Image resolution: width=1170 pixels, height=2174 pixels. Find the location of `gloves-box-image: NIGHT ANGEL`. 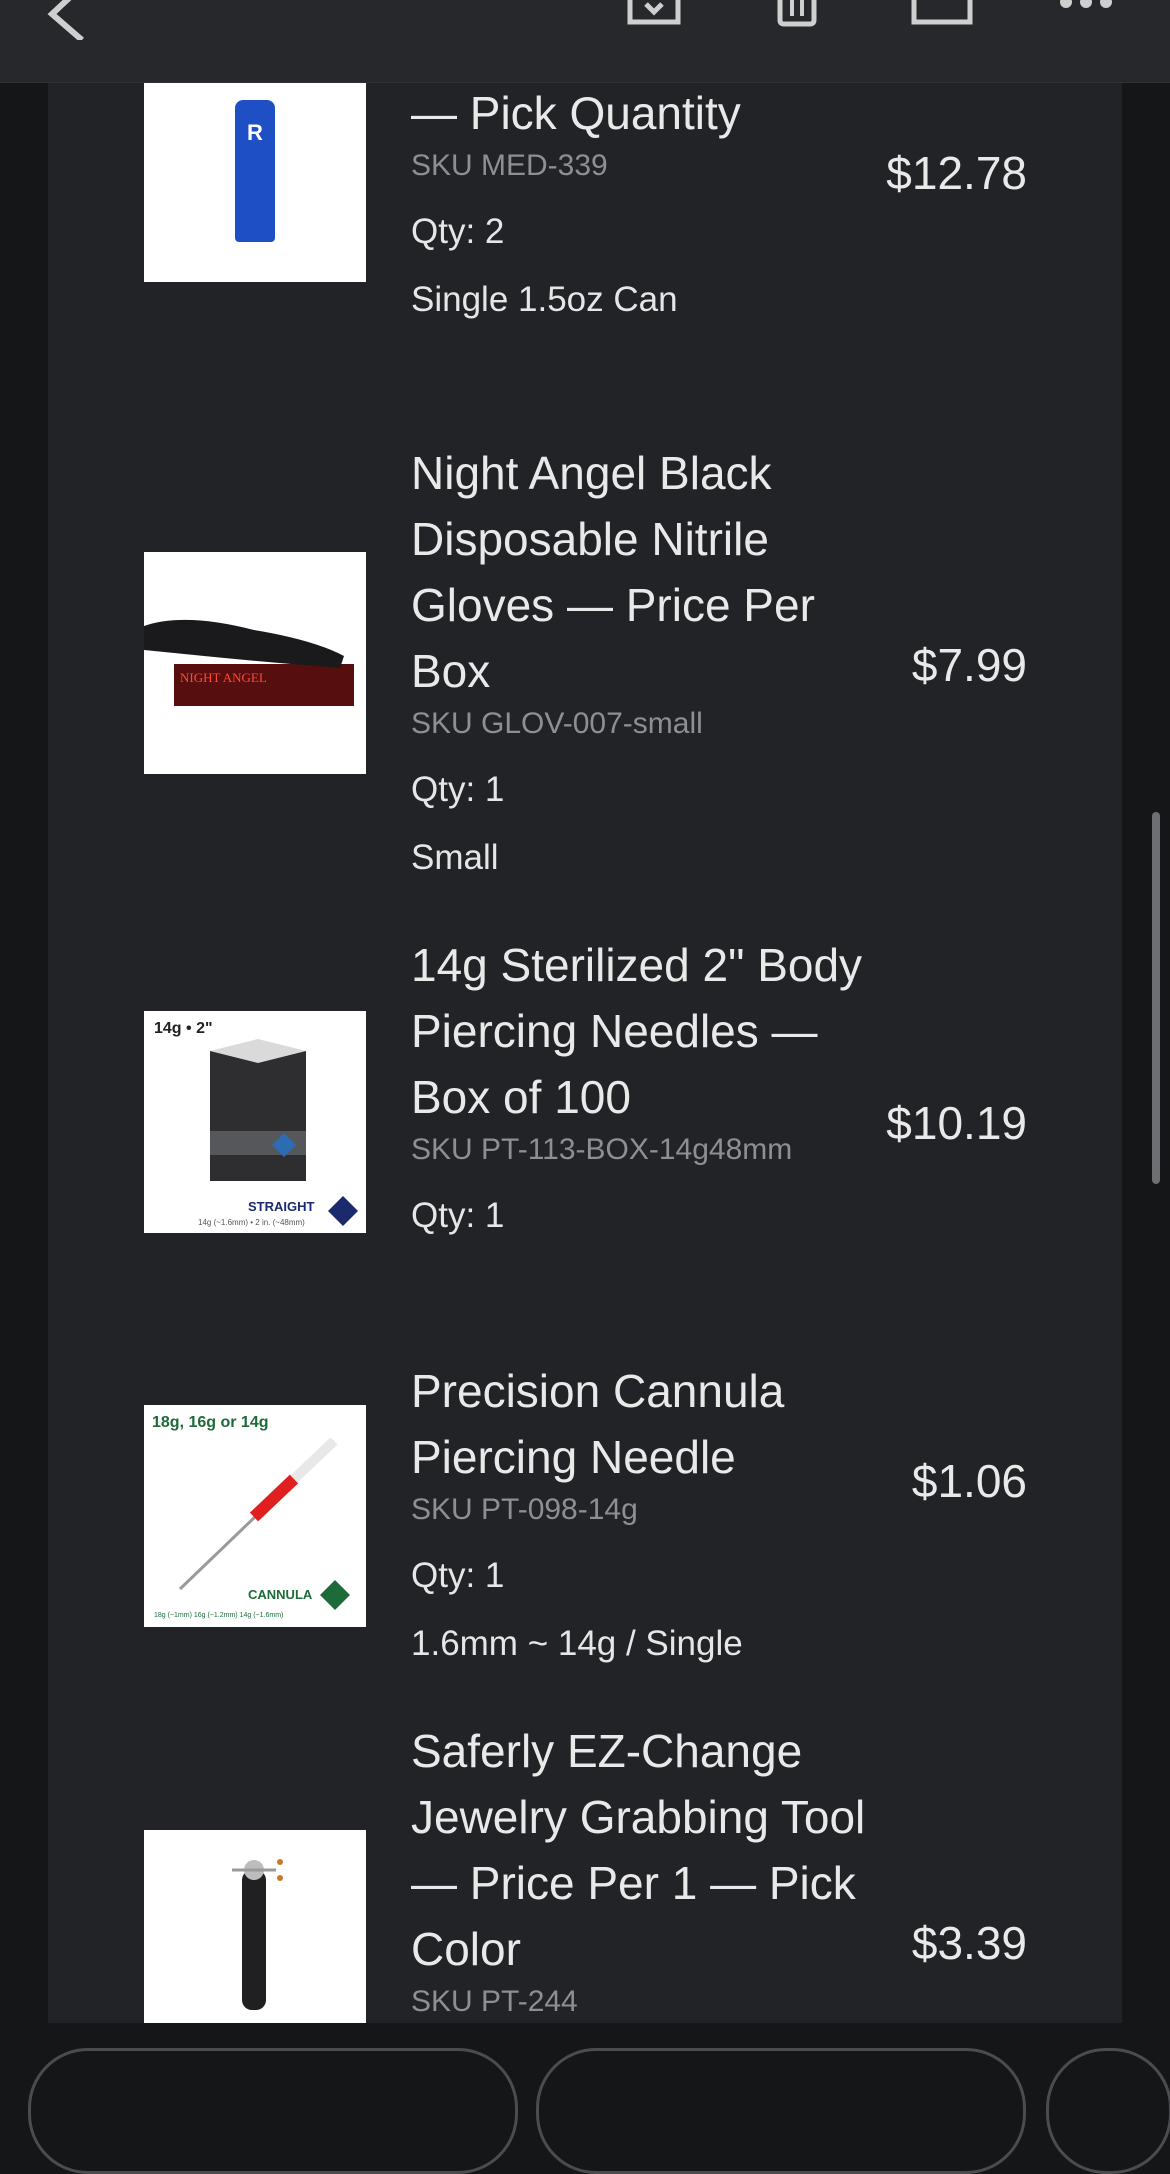

gloves-box-image: NIGHT ANGEL is located at coordinates (249, 662).